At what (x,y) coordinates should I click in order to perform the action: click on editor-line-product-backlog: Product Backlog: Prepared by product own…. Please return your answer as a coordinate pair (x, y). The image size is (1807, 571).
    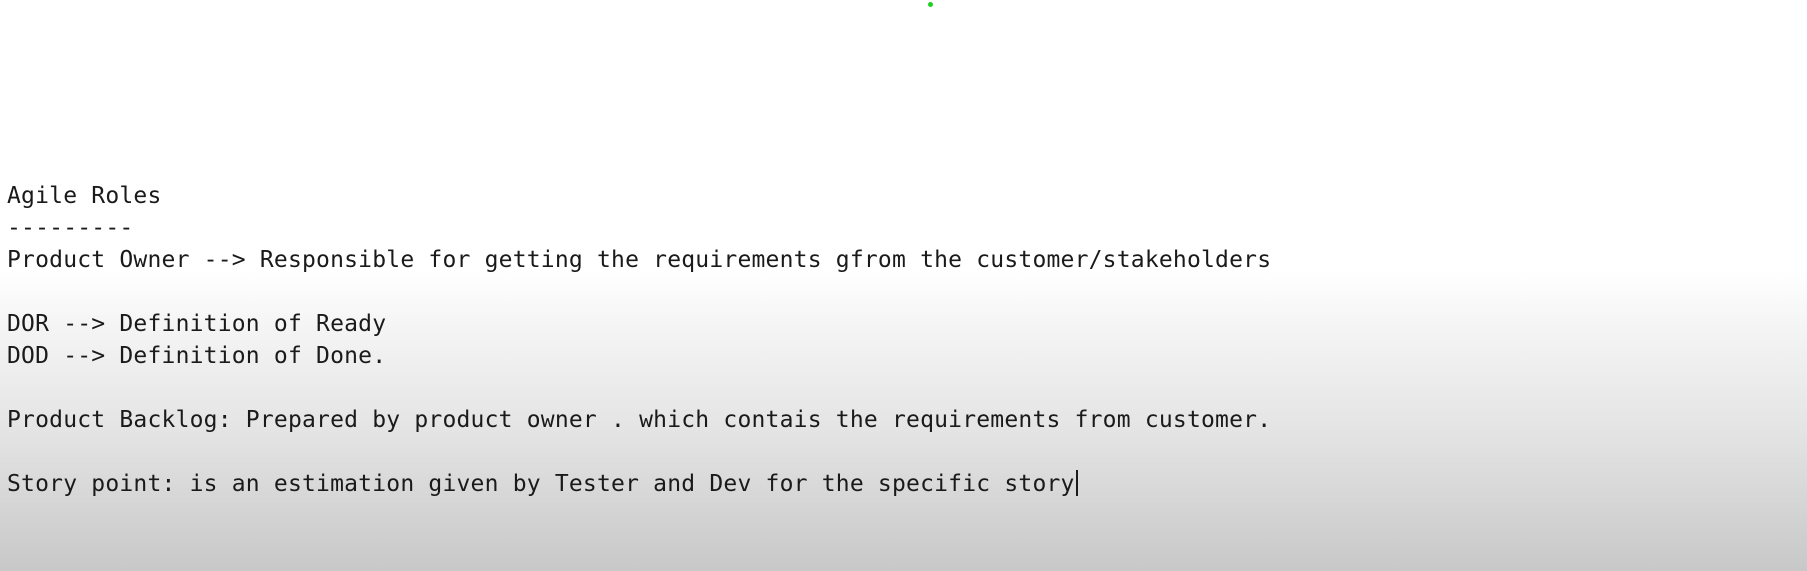
    Looking at the image, I should click on (639, 420).